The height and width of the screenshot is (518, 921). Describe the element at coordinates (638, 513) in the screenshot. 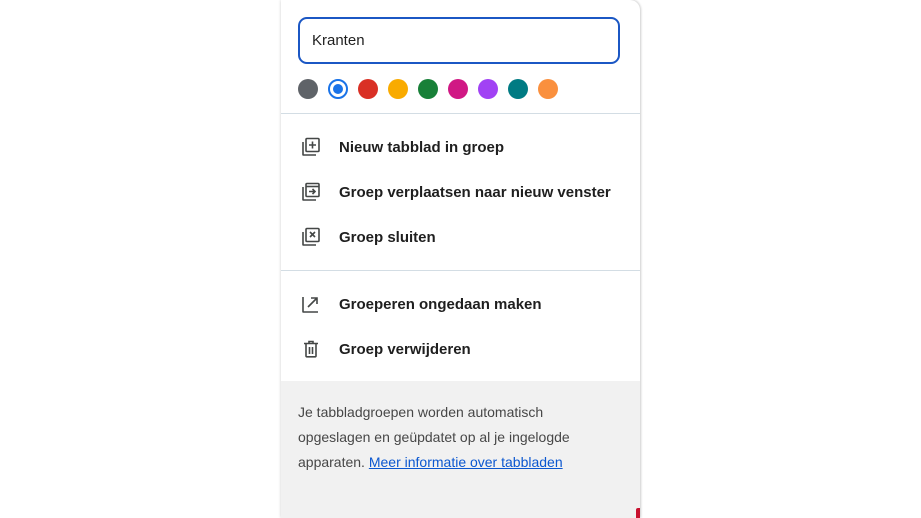

I see `background-window-edge-red` at that location.